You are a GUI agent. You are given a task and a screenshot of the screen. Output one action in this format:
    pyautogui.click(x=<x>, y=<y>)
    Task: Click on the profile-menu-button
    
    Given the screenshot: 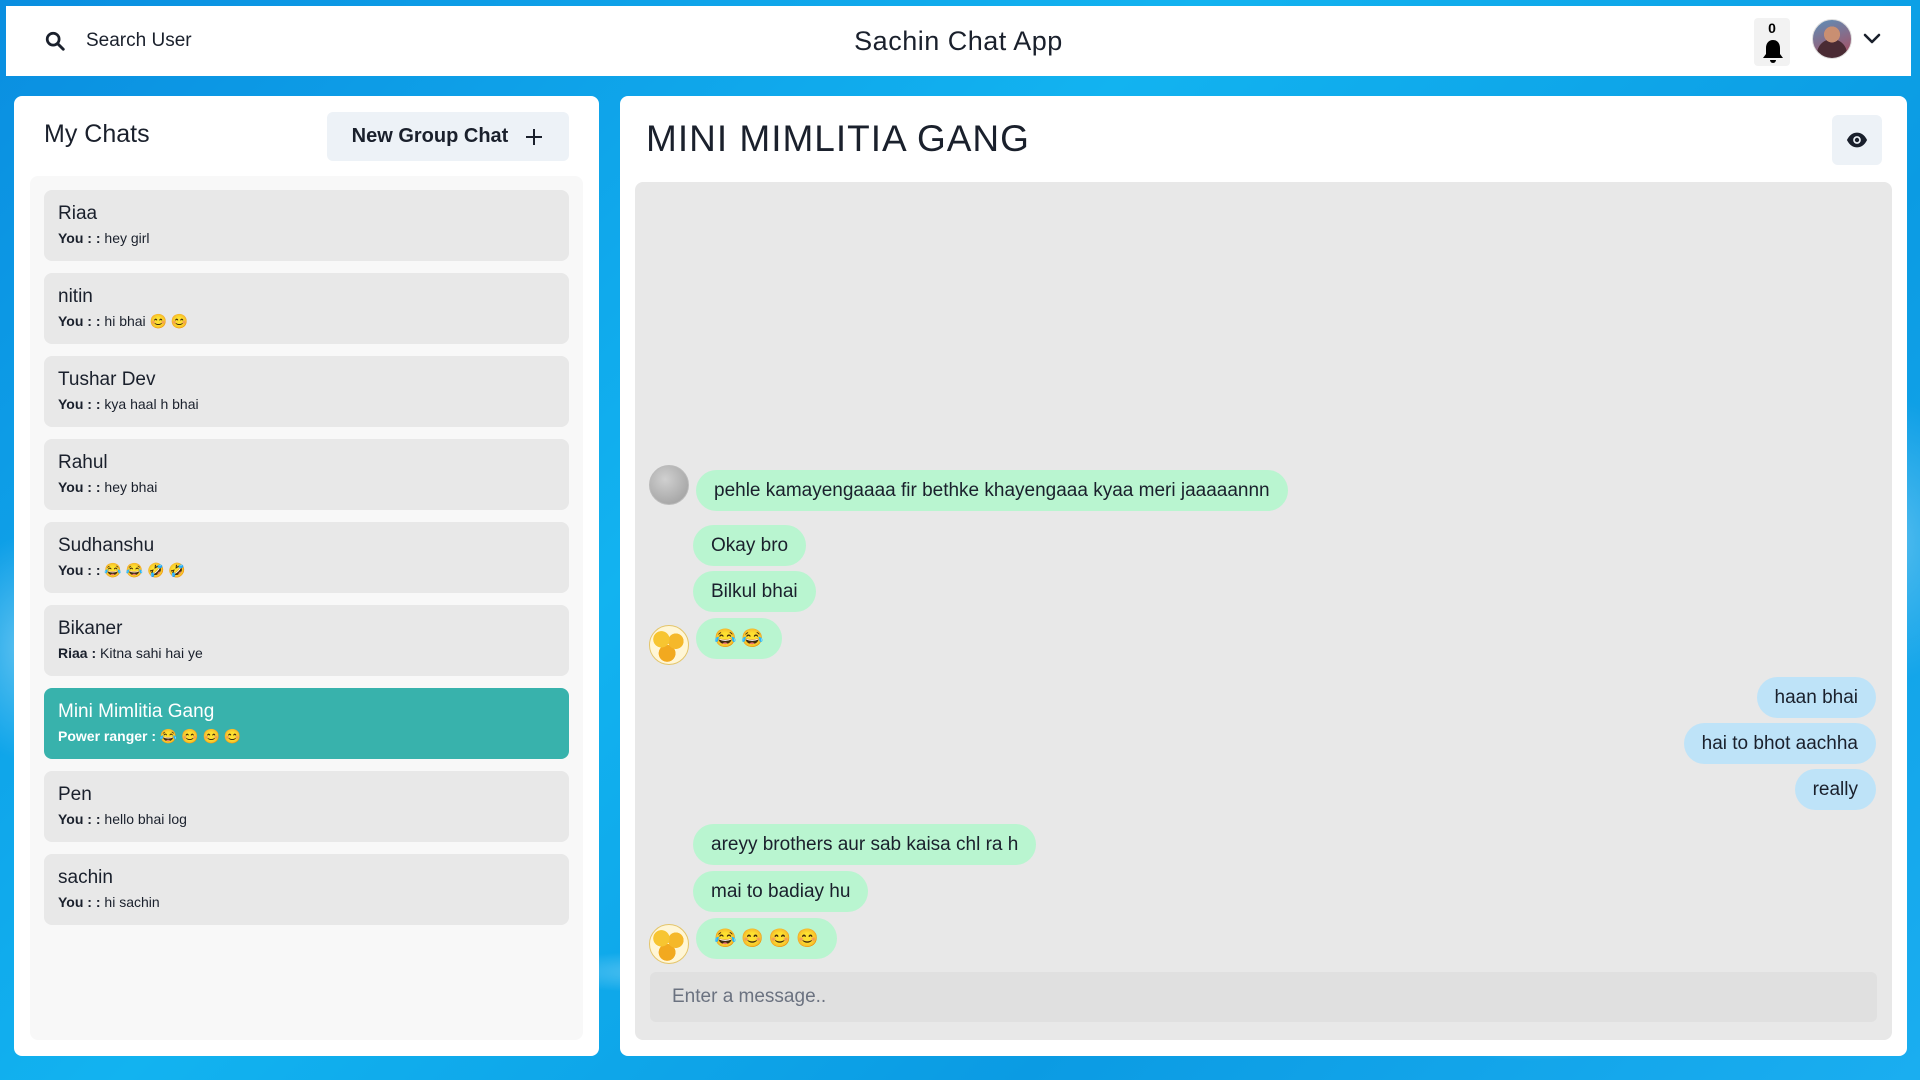 What is the action you would take?
    pyautogui.click(x=1852, y=39)
    